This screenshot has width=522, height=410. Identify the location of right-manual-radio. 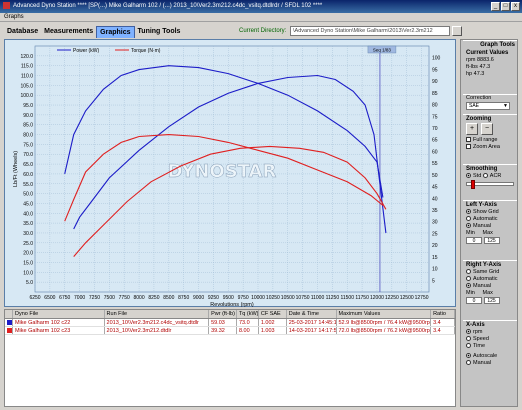
(468, 286).